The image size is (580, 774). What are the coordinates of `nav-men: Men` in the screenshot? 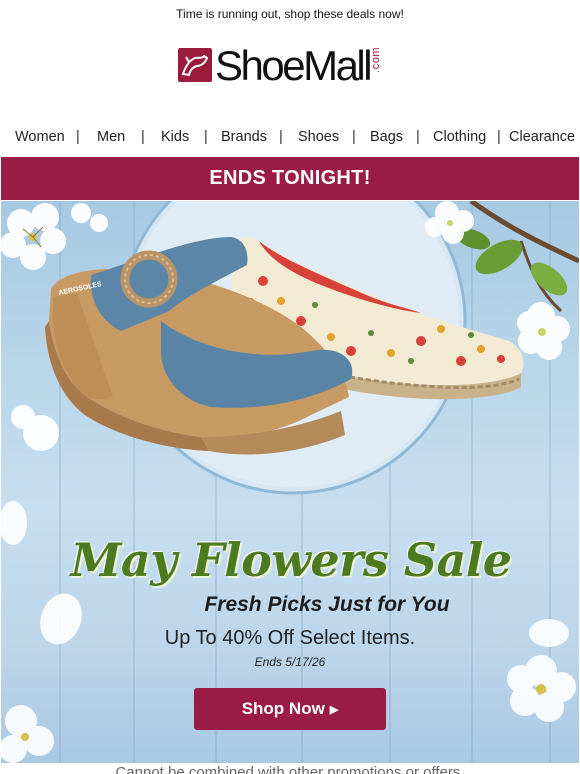 It's located at (111, 137).